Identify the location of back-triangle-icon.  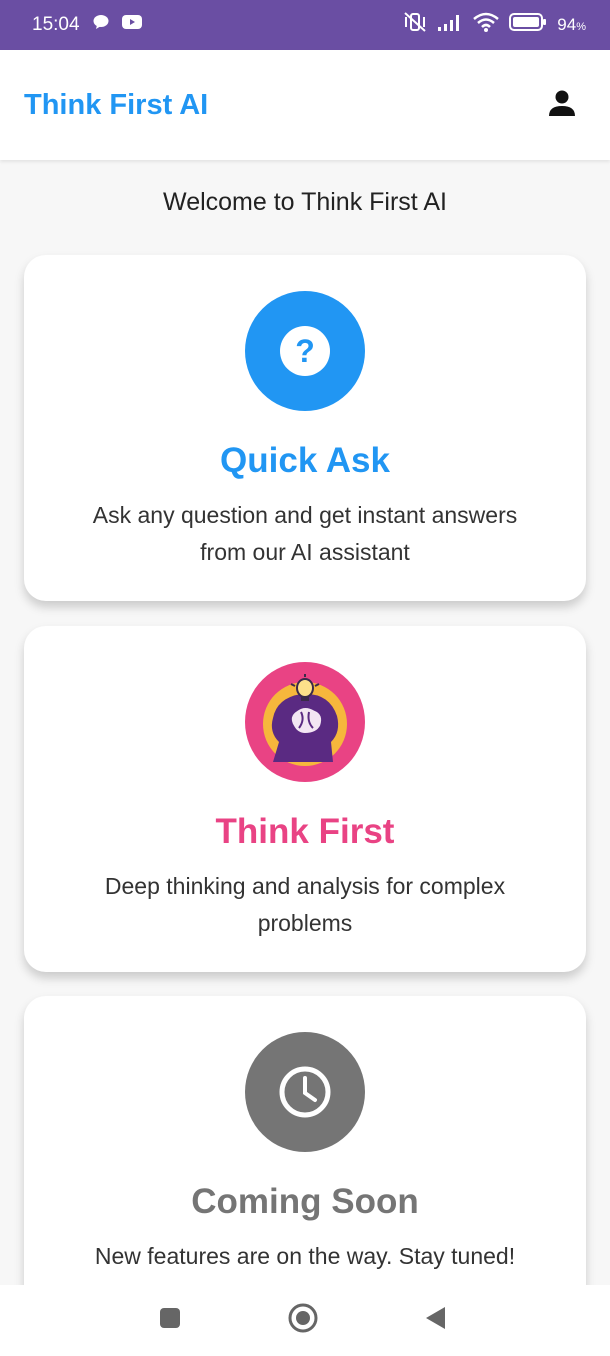
(435, 1320).